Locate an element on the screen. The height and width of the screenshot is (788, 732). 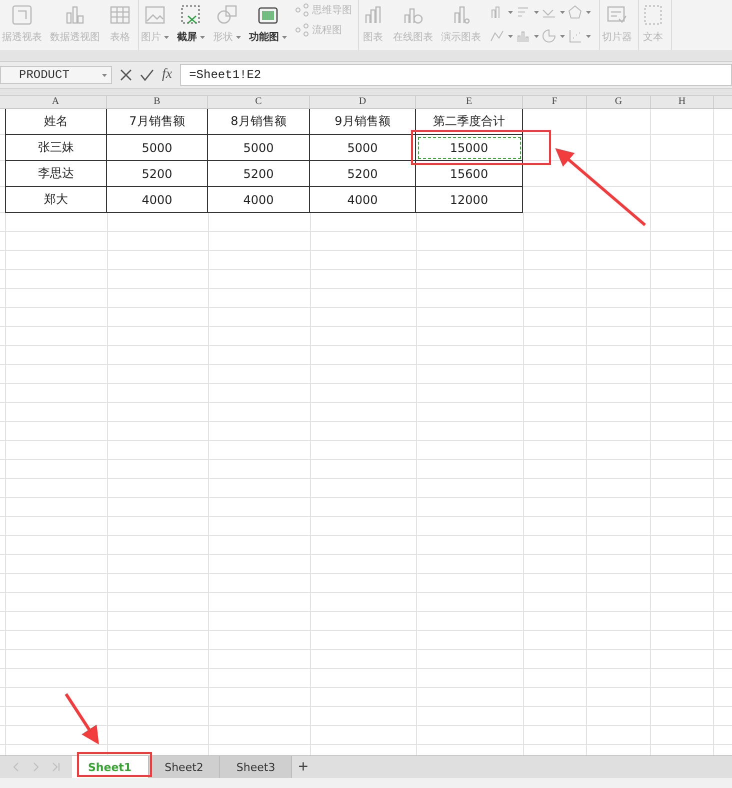
name-box: PRODUCT is located at coordinates (56, 75).